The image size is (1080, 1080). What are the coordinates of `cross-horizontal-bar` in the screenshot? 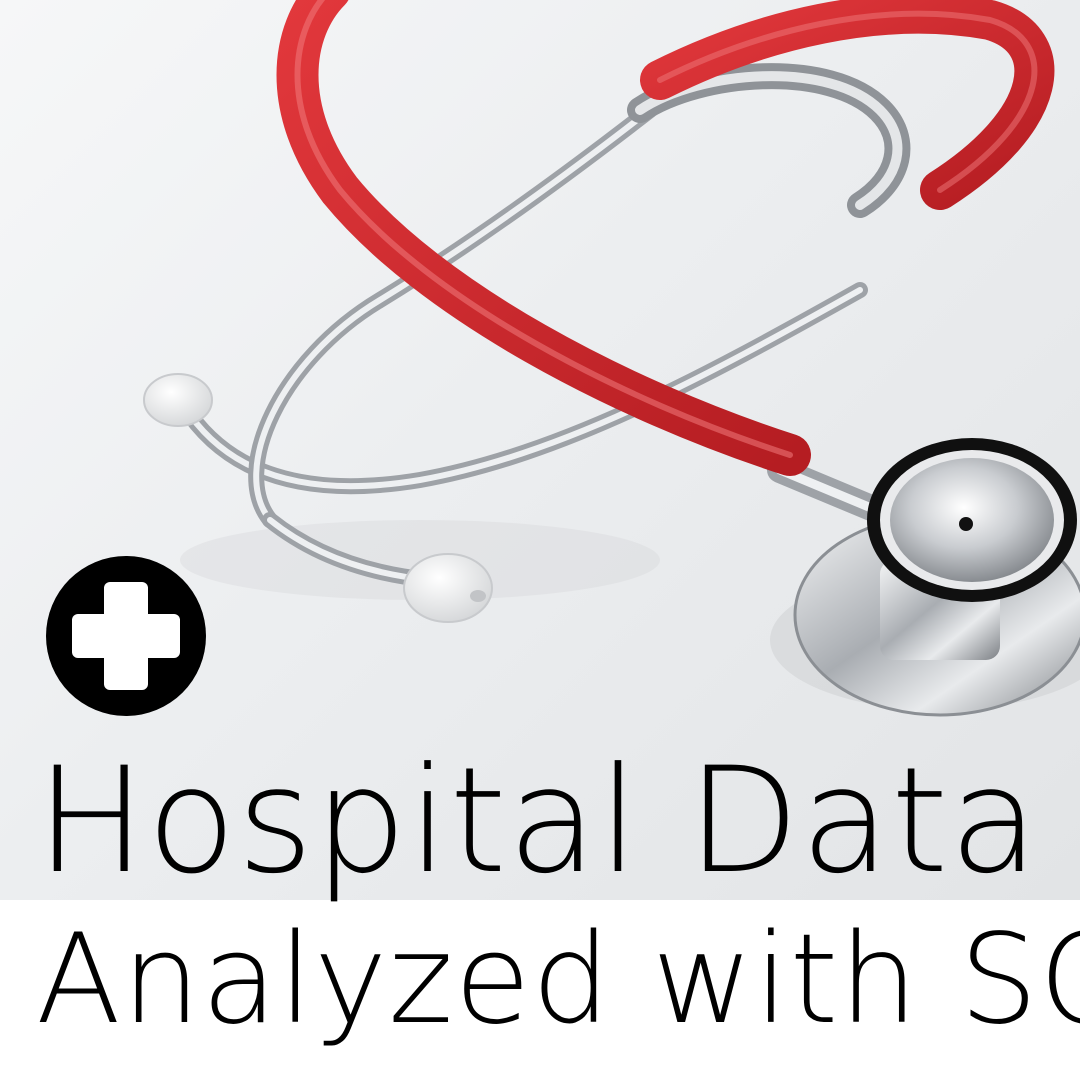 It's located at (126, 636).